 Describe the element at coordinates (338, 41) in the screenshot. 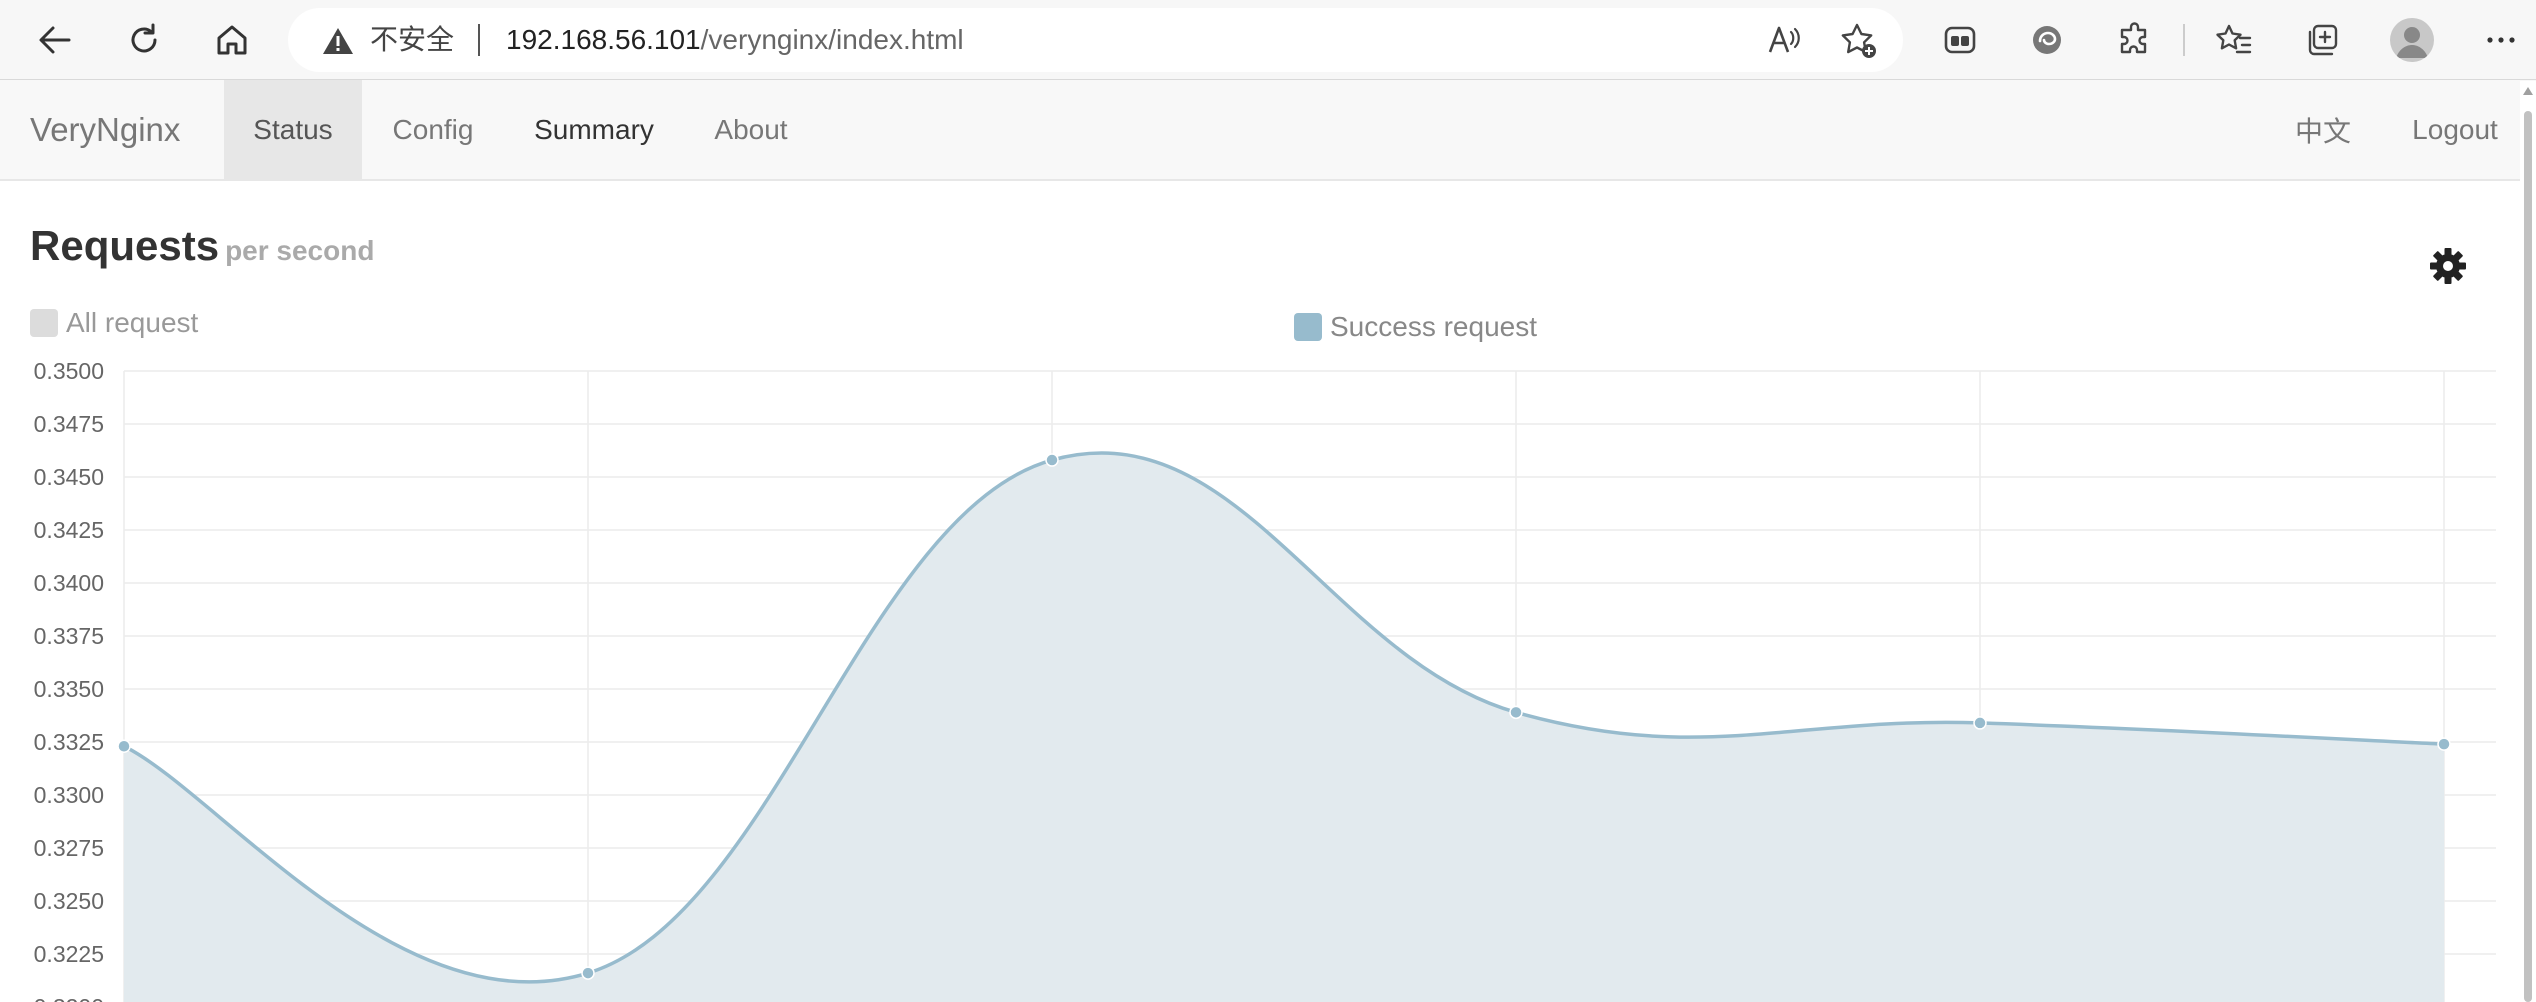

I see `warning-icon` at that location.